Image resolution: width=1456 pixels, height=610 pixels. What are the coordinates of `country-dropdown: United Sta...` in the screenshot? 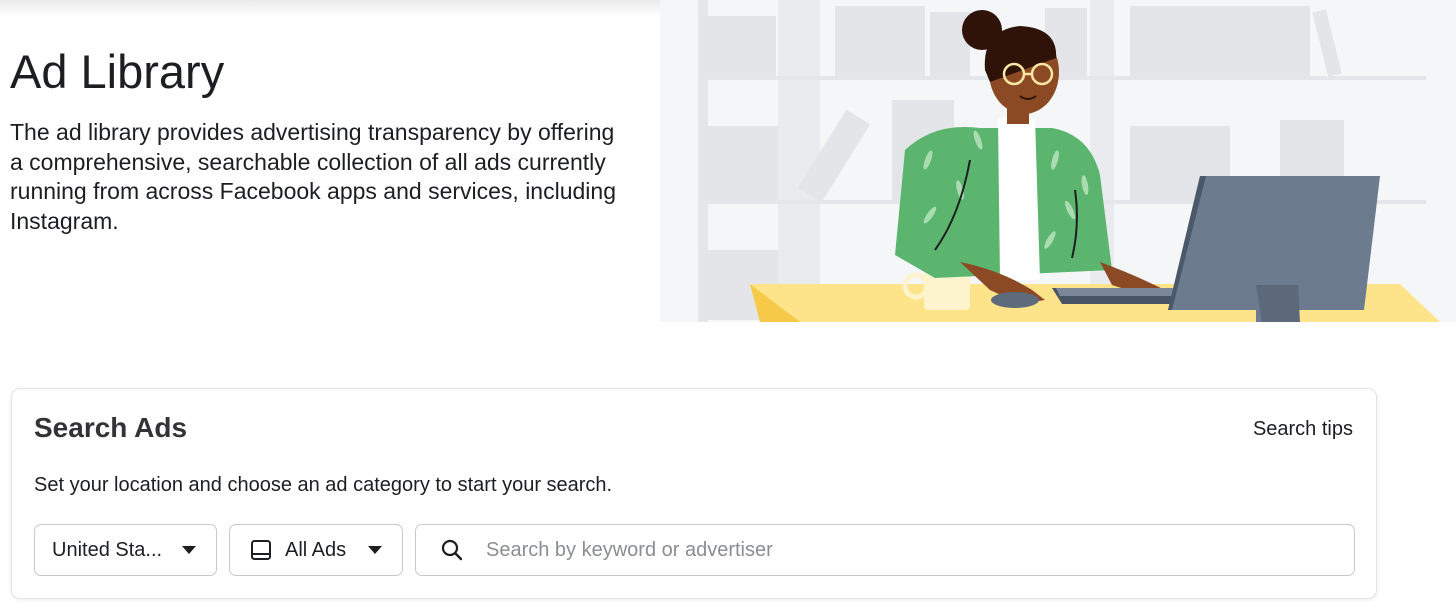 It's located at (125, 550).